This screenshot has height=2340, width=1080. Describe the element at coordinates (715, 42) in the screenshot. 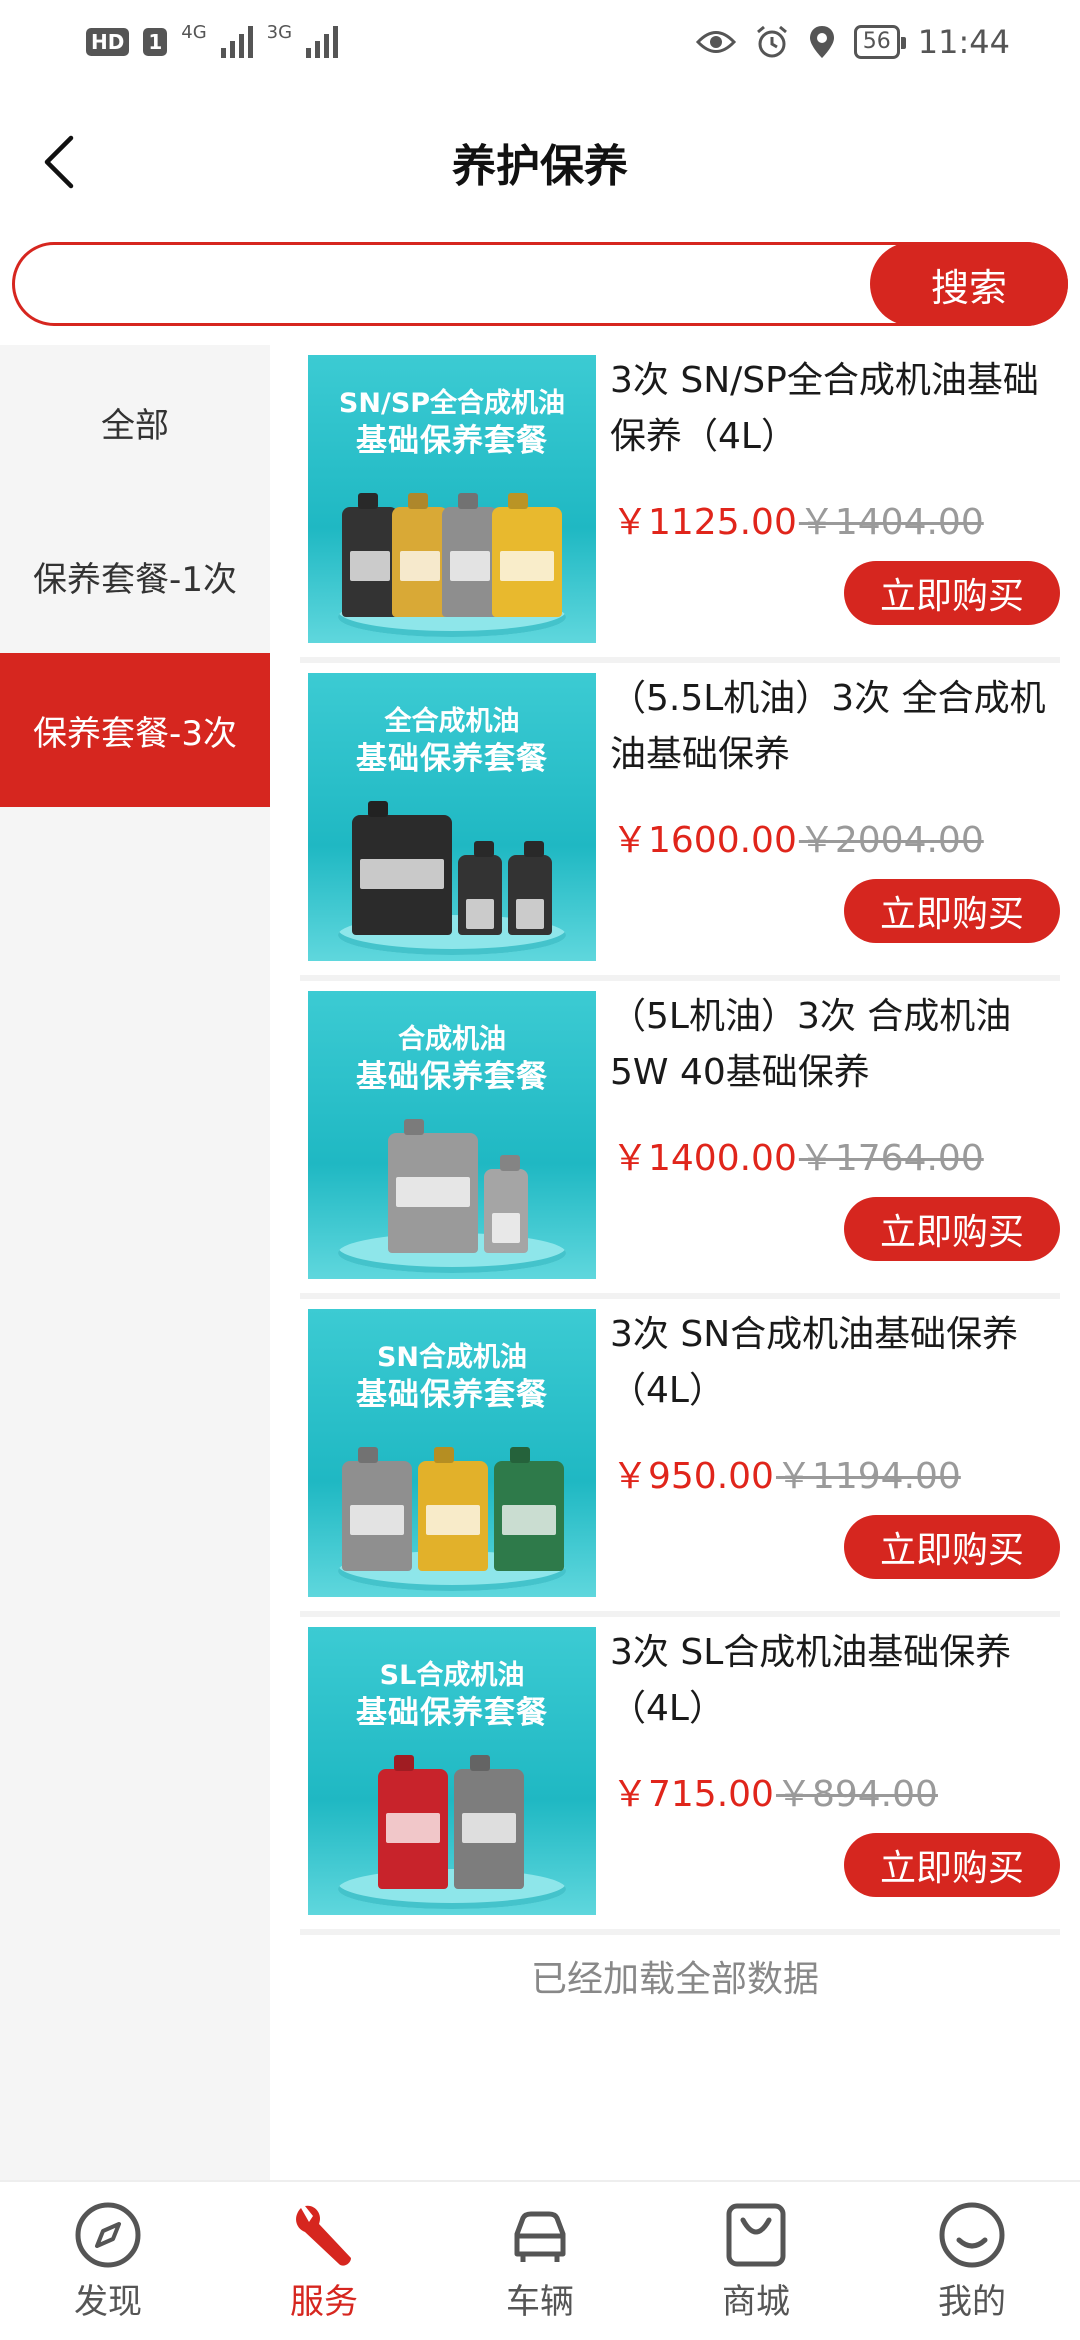

I see `eye-icon` at that location.